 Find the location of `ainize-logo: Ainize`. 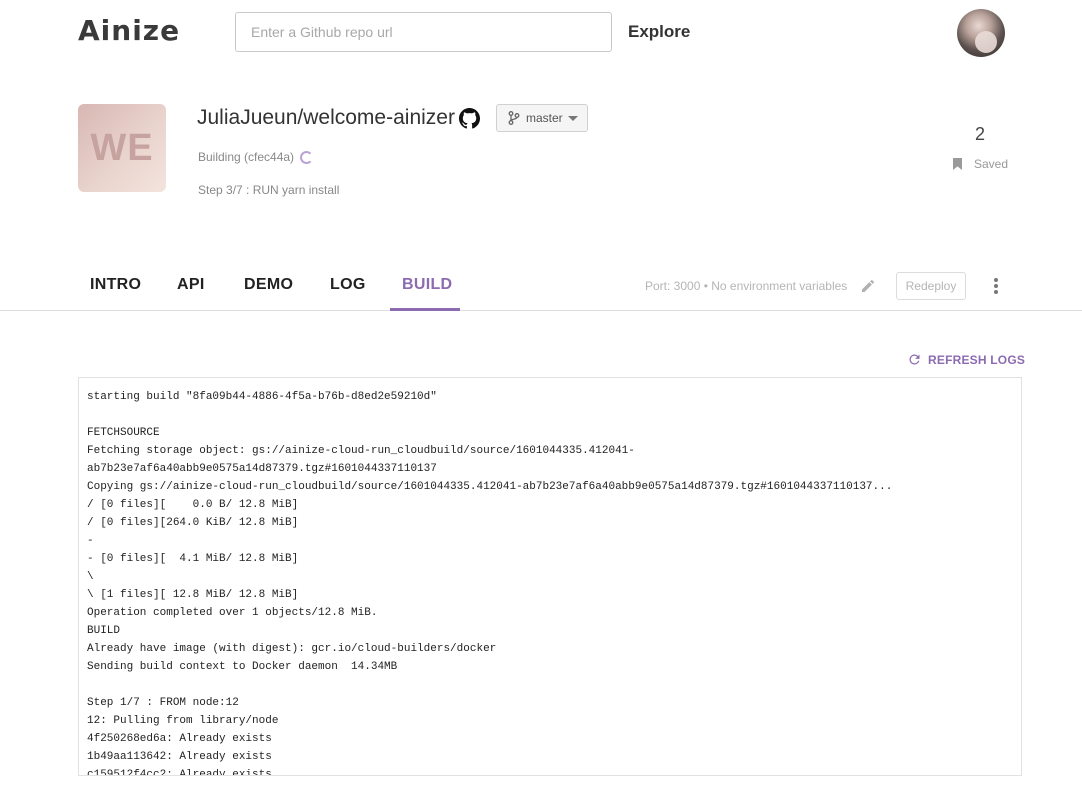

ainize-logo: Ainize is located at coordinates (129, 30).